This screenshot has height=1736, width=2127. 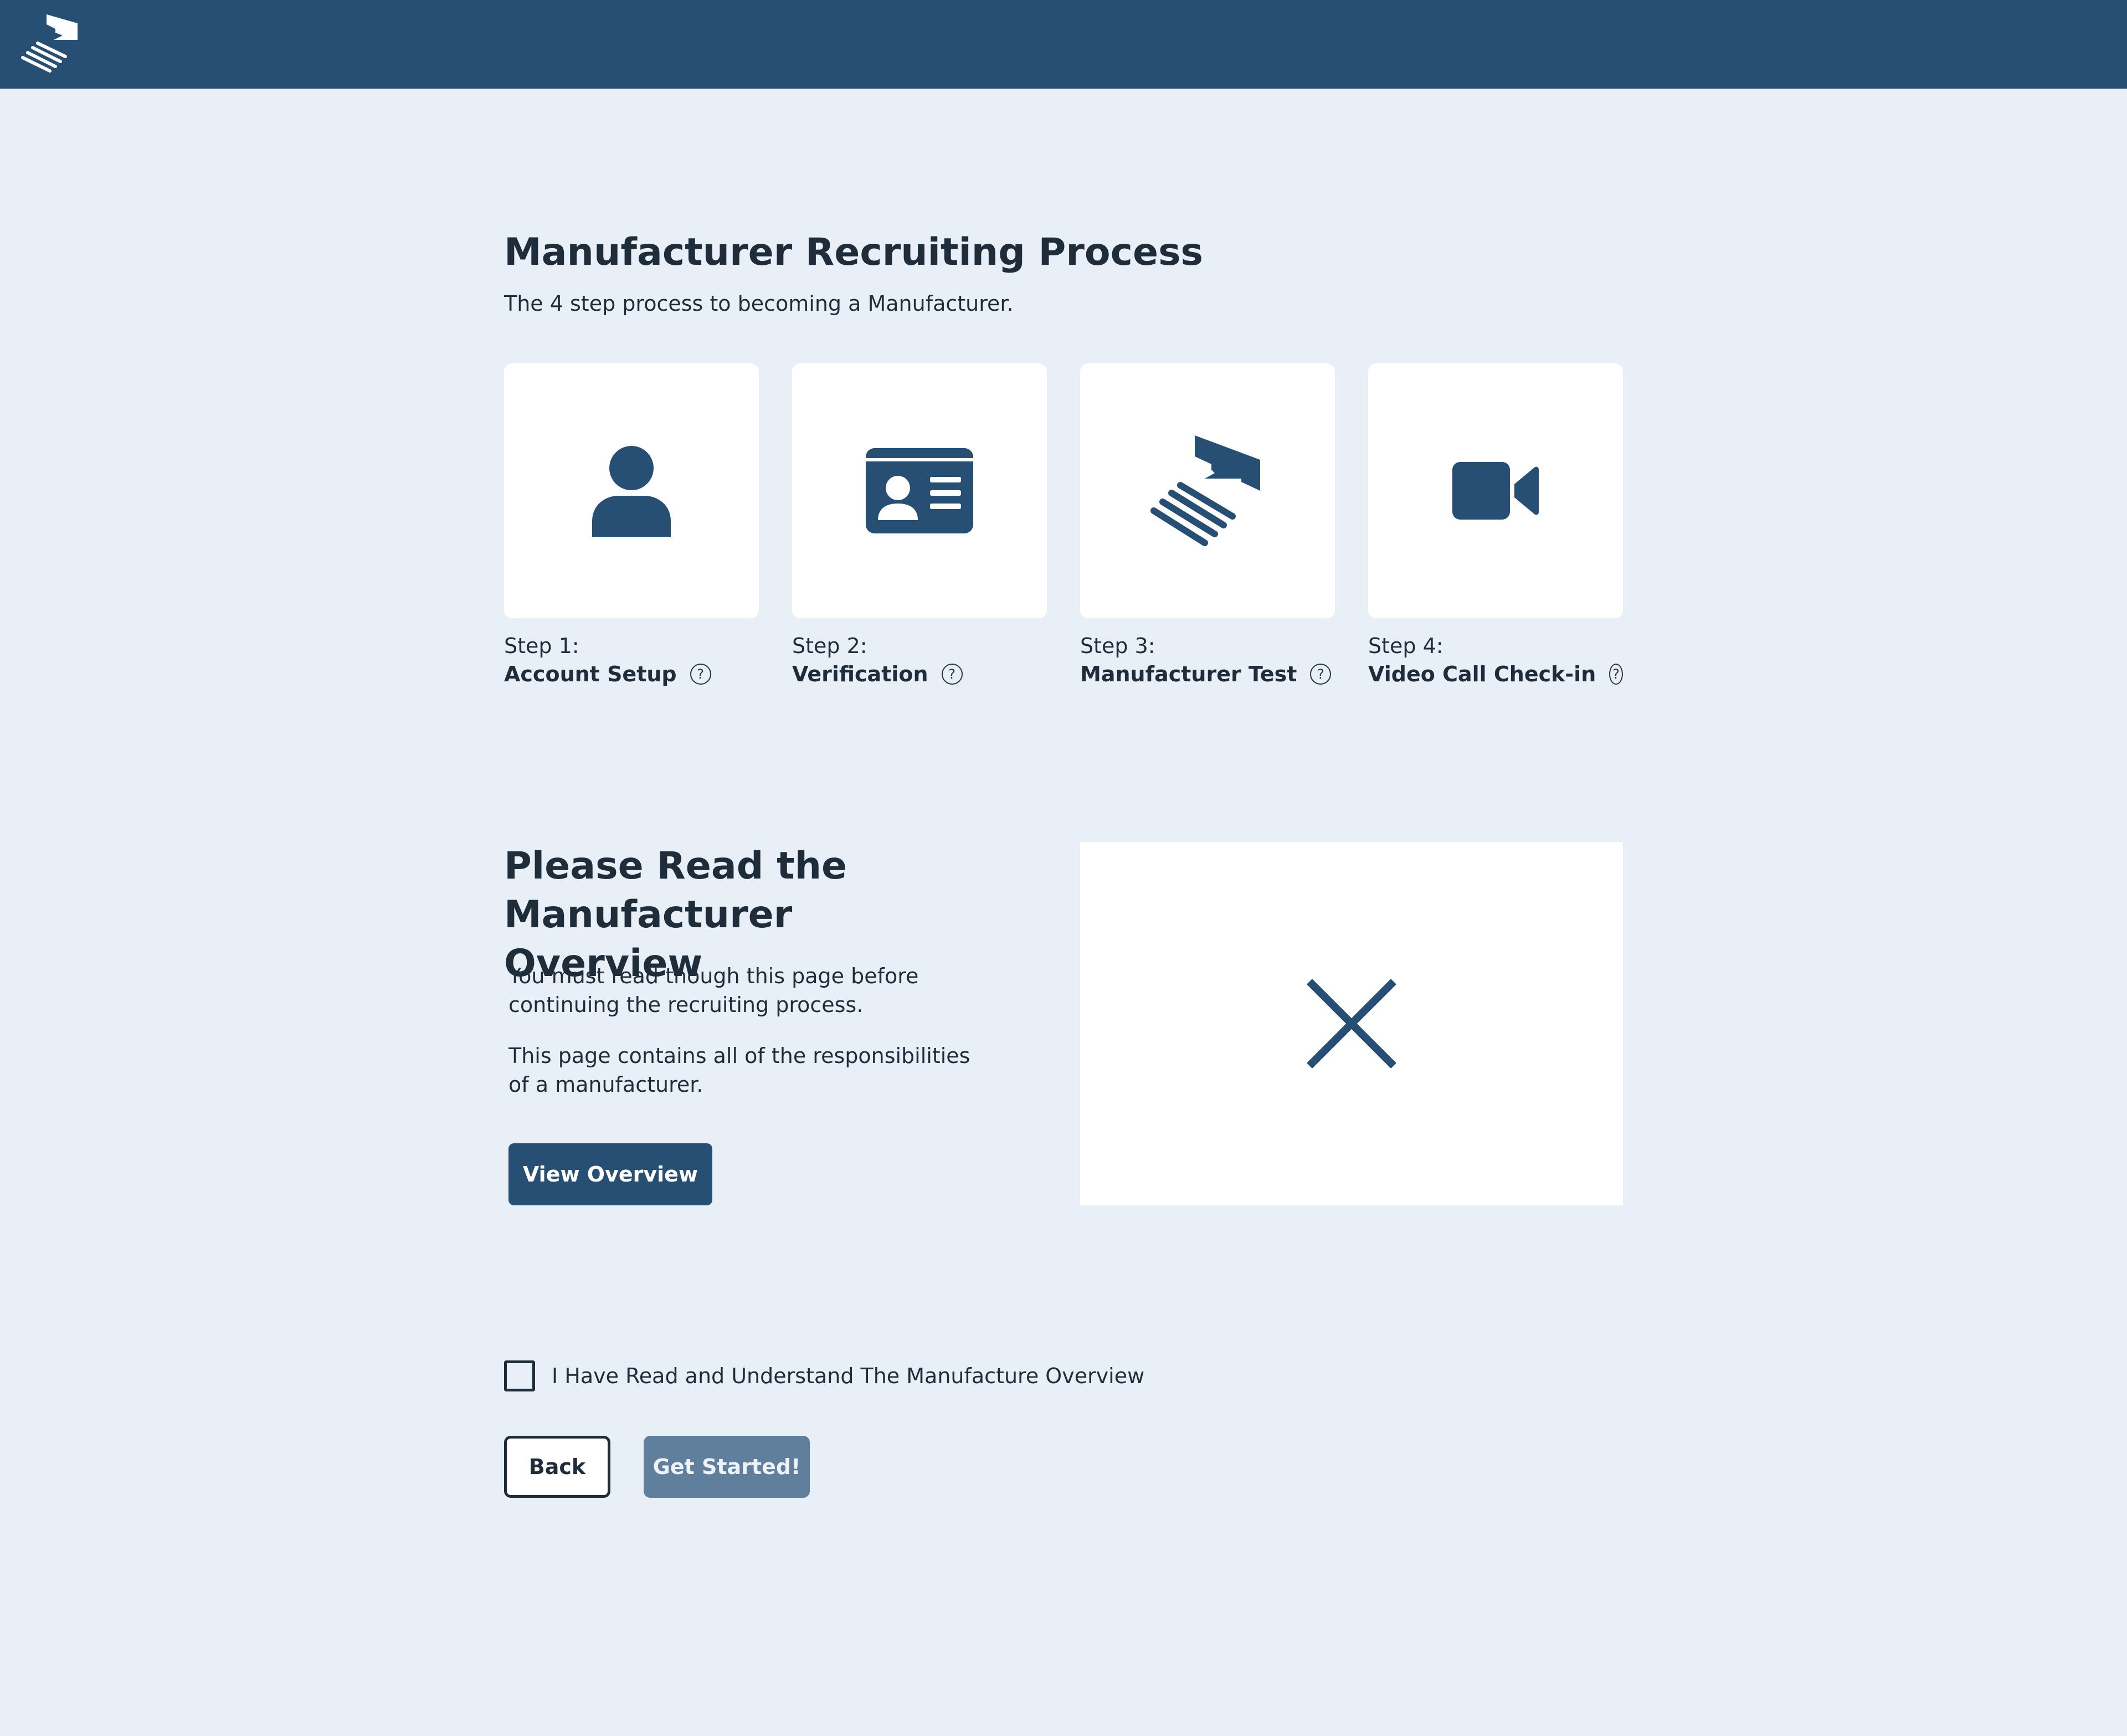 I want to click on step-name: Account Setup, so click(x=591, y=674).